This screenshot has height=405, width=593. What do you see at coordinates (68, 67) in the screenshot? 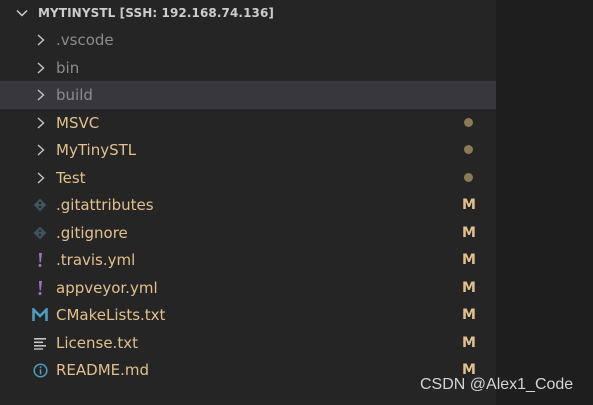
I see `tree-item-label: bin` at bounding box center [68, 67].